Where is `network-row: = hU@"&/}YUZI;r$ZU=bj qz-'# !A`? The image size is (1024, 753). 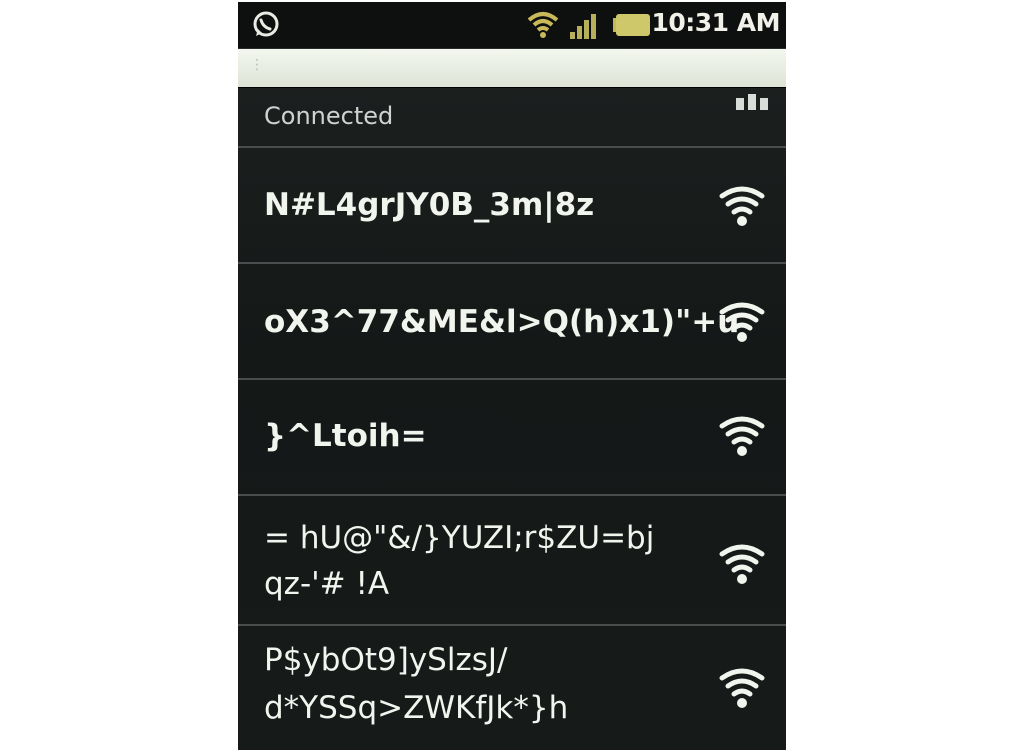 network-row: = hU@"&/}YUZI;r$ZU=bj qz-'# !A is located at coordinates (512, 560).